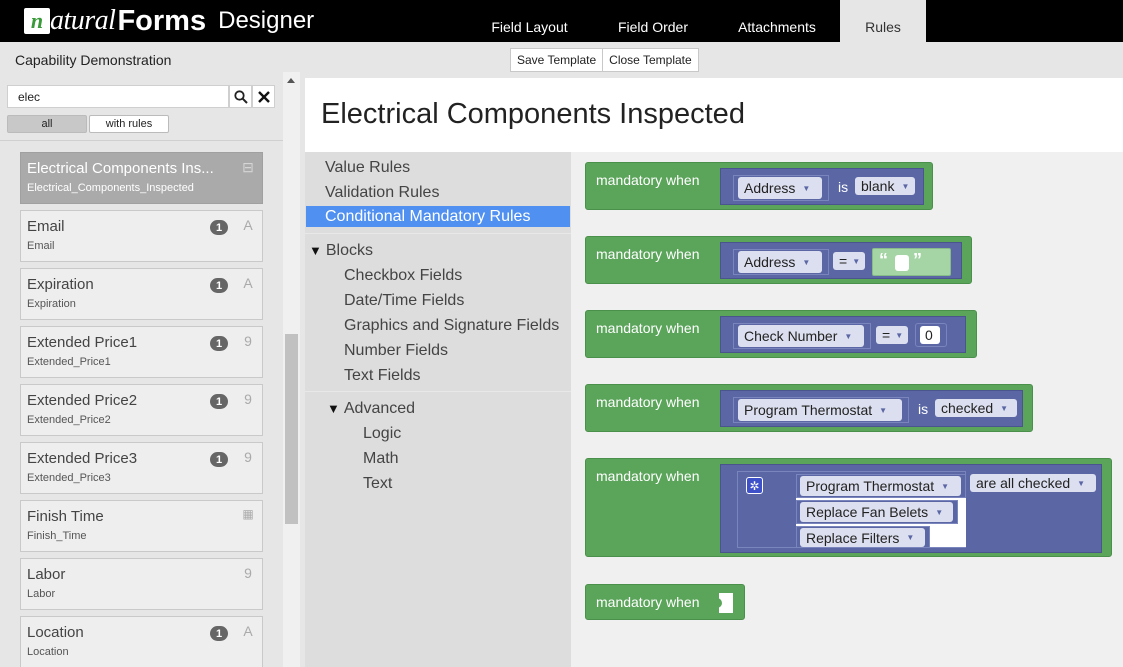 The width and height of the screenshot is (1123, 667). What do you see at coordinates (69, 478) in the screenshot?
I see `field-id: Extended_Price3` at bounding box center [69, 478].